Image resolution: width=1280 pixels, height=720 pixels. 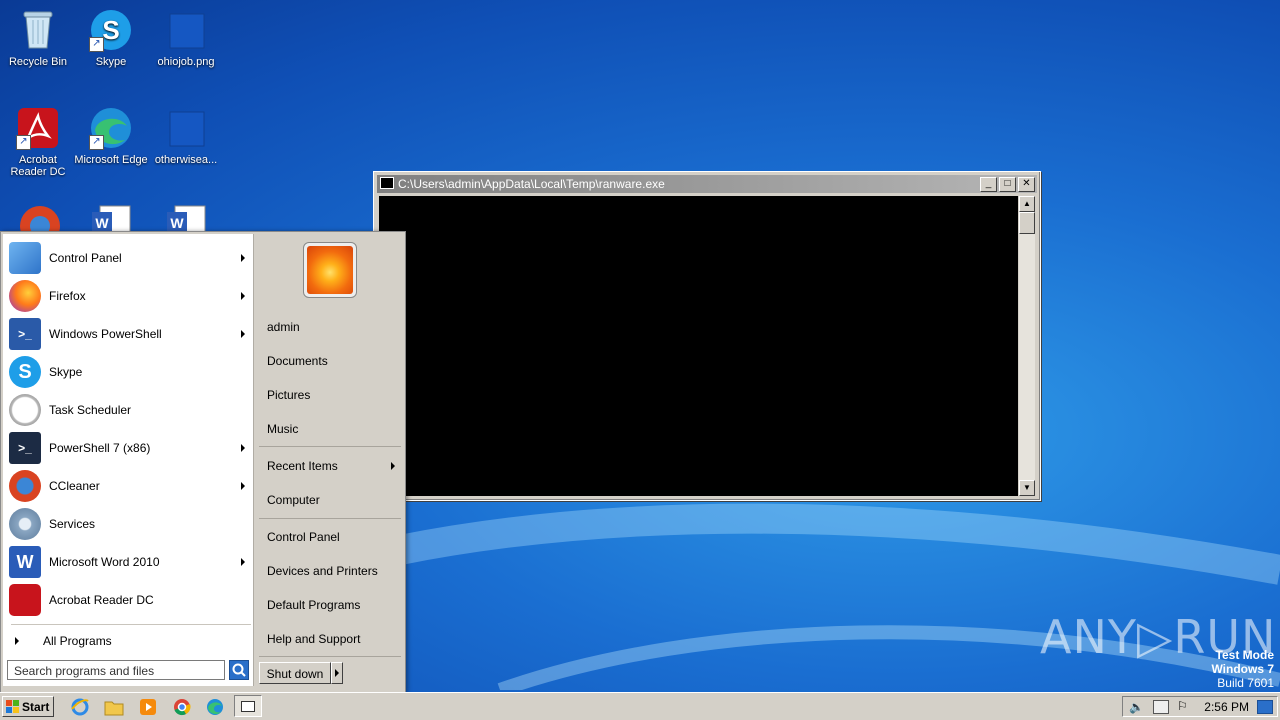 I want to click on desktop-icon-skype: S ↗ Skype, so click(x=111, y=38).